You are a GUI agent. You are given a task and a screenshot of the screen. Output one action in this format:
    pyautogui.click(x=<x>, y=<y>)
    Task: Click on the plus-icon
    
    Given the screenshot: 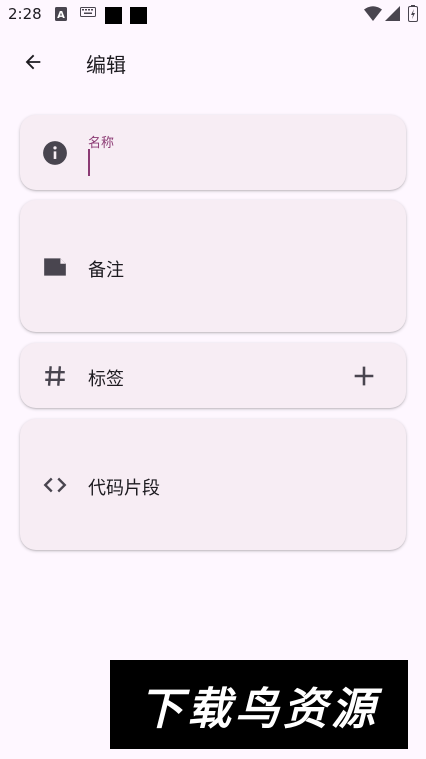 What is the action you would take?
    pyautogui.click(x=364, y=376)
    